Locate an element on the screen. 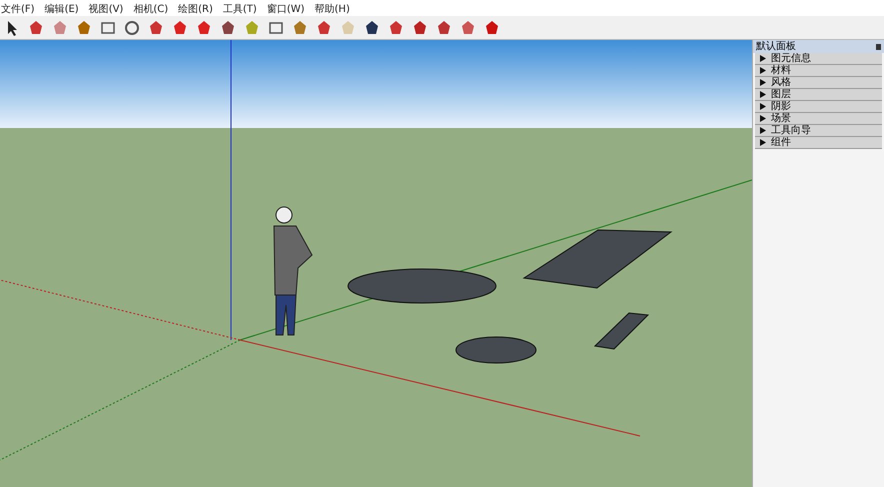 The height and width of the screenshot is (487, 884). menu-item: 窗口(W) is located at coordinates (285, 10).